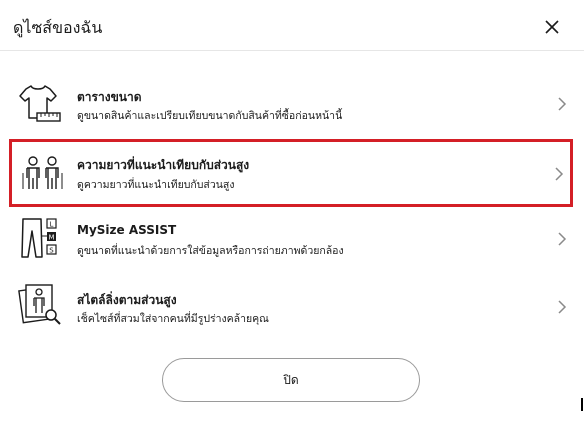  Describe the element at coordinates (109, 97) in the screenshot. I see `option-title: ตารางขนาด` at that location.